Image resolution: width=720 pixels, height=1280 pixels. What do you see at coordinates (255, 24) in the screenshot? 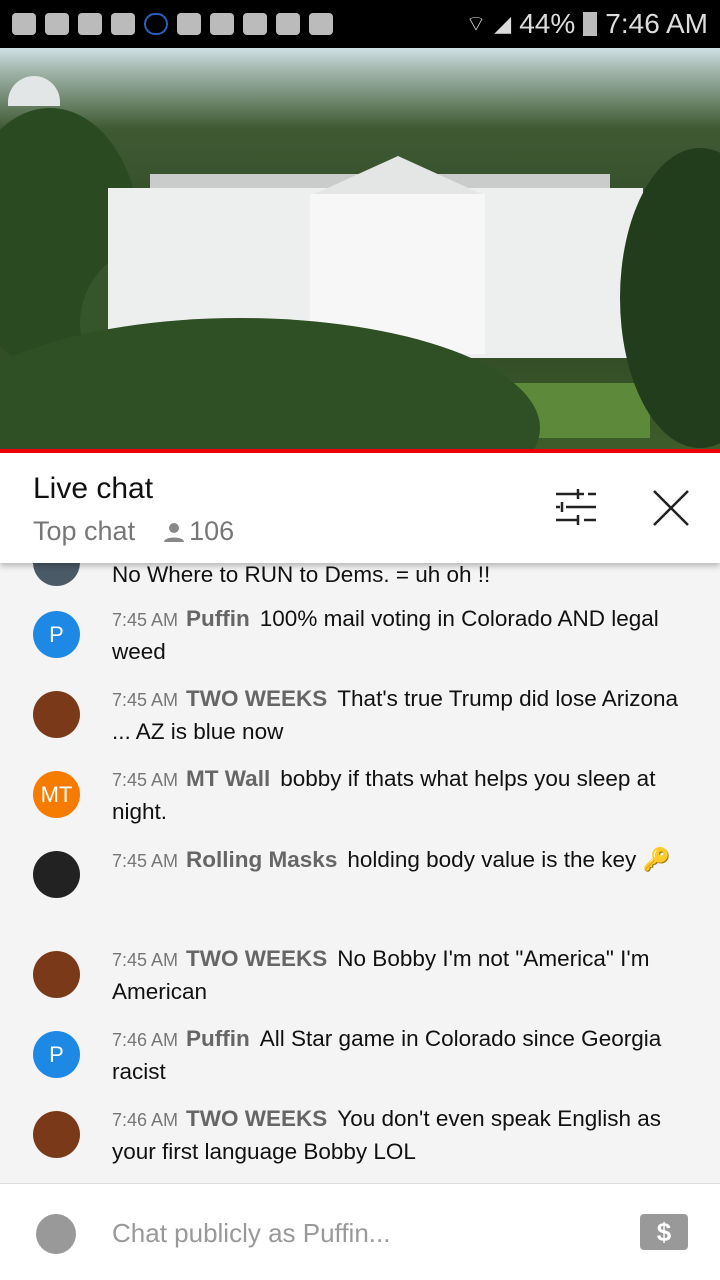
I see `image-icon` at bounding box center [255, 24].